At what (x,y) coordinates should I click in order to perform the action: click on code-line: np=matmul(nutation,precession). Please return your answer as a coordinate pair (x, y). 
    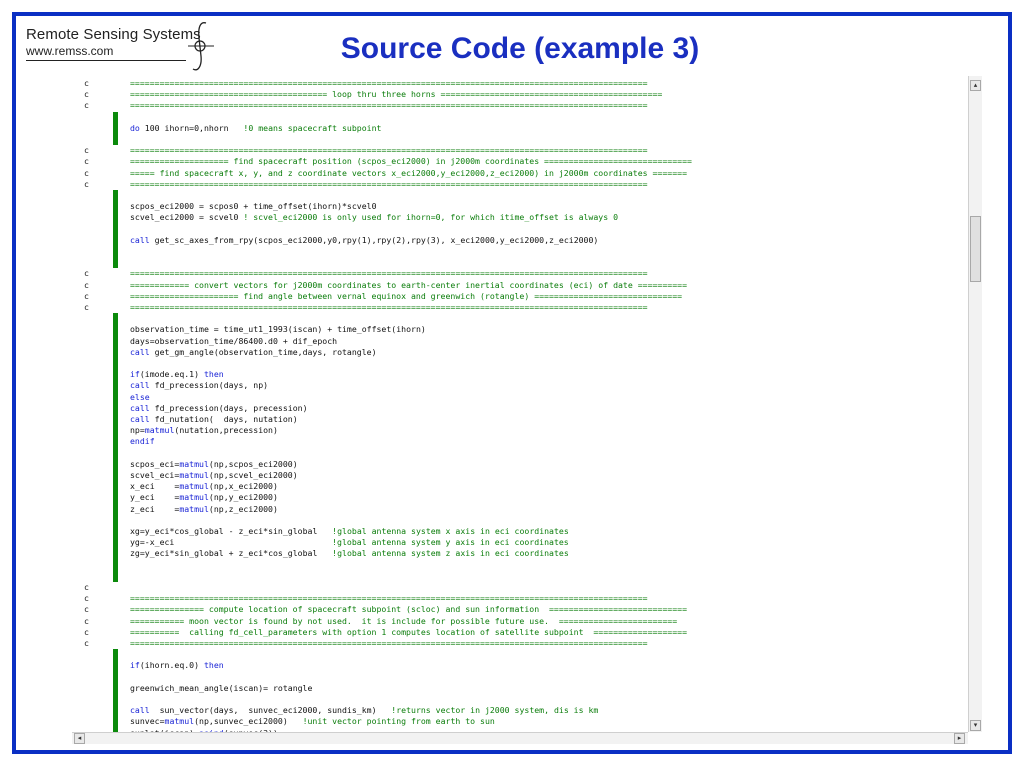
    Looking at the image, I should click on (181, 430).